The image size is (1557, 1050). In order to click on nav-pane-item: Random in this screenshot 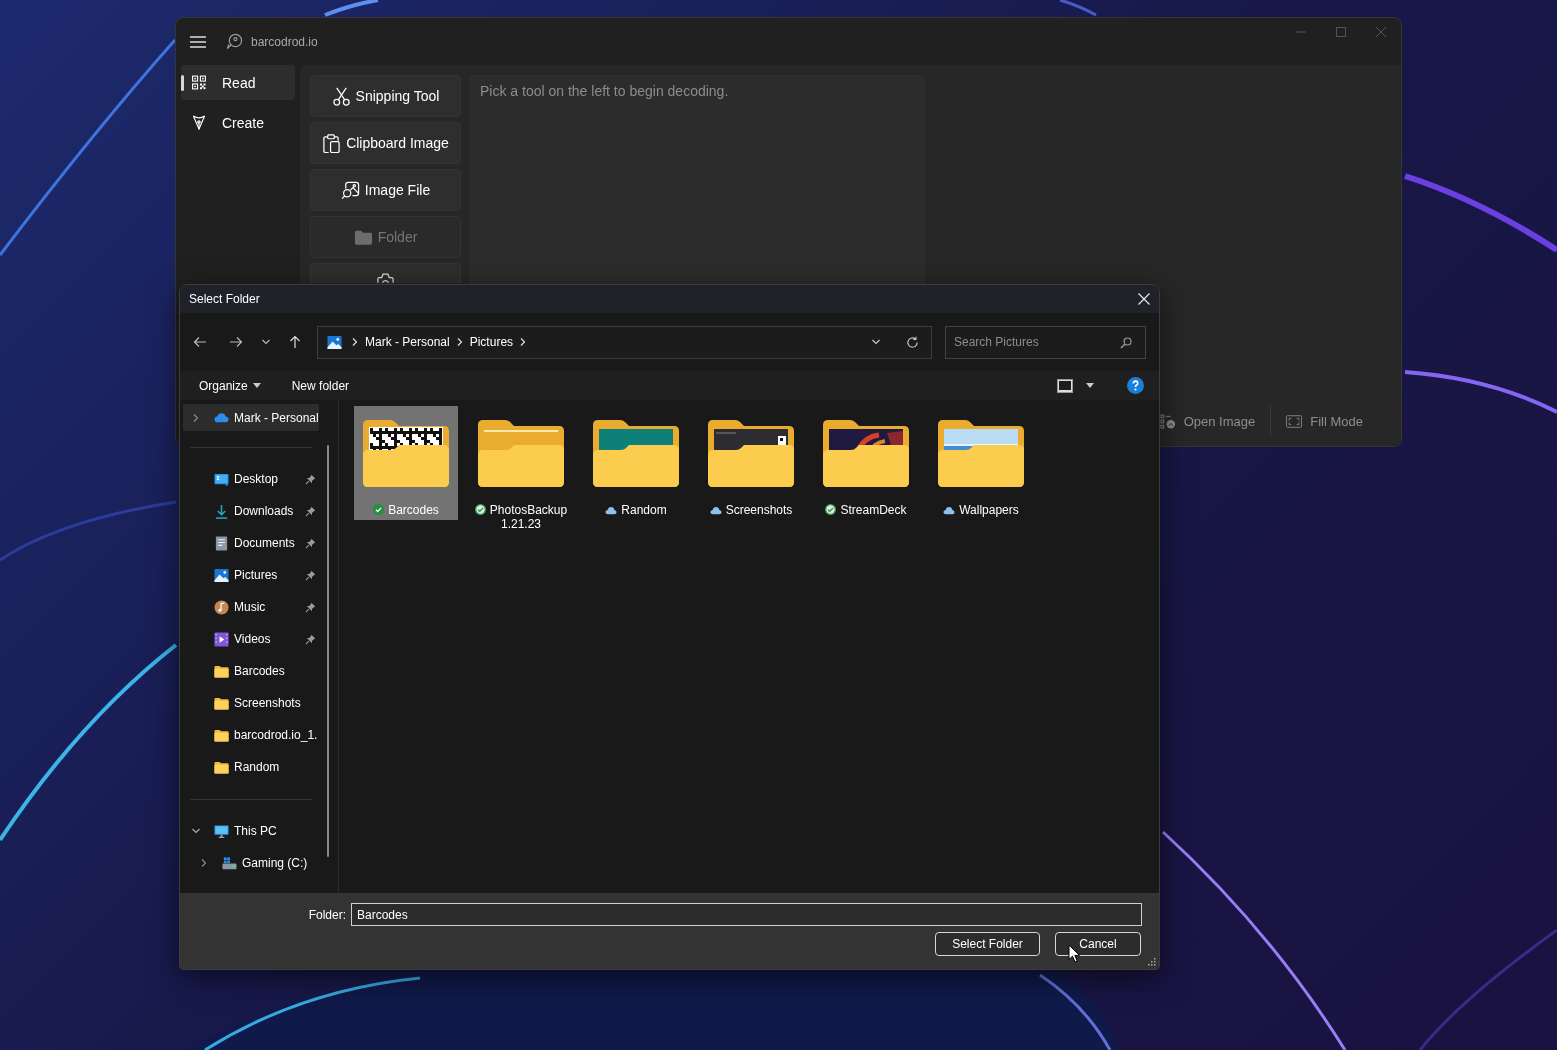, I will do `click(251, 767)`.